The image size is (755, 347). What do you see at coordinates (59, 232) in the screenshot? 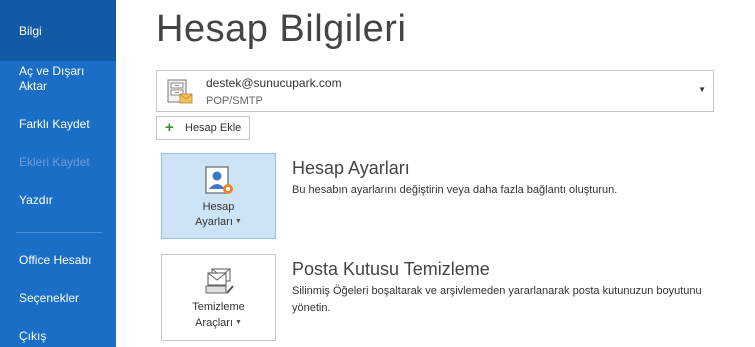
I see `sidebar-divider` at bounding box center [59, 232].